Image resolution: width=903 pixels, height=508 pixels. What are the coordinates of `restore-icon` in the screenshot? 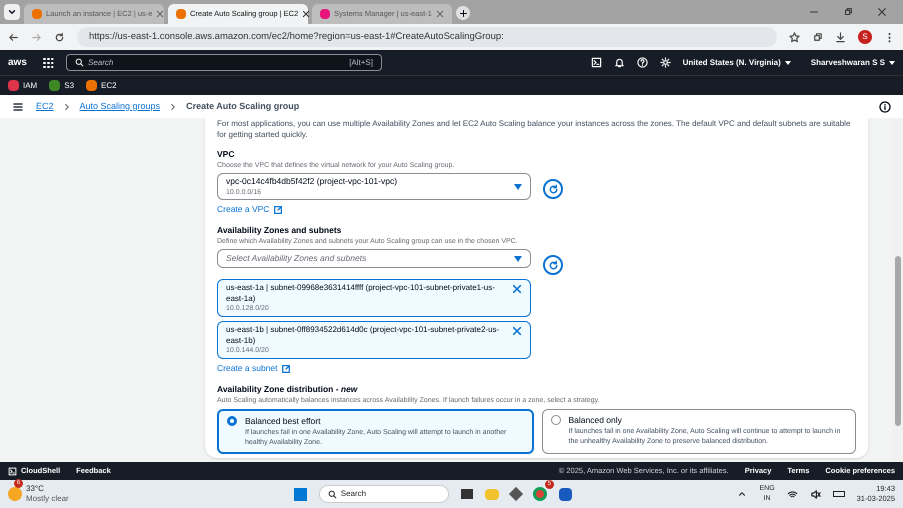 It's located at (848, 12).